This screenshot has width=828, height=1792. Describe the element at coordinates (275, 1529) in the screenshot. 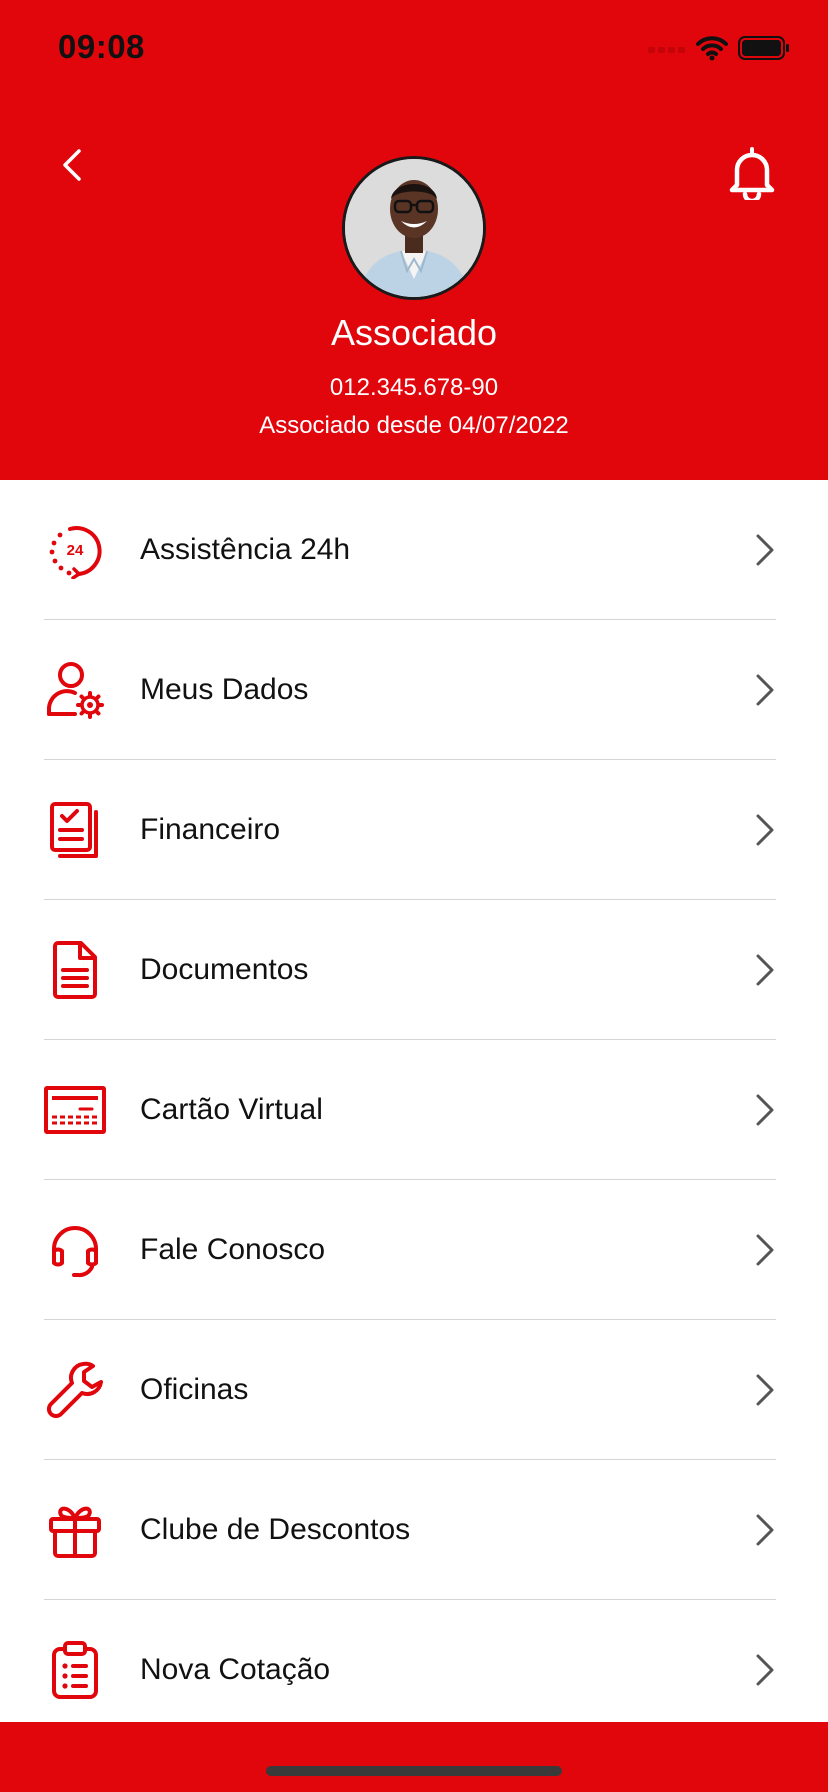

I see `menu-item-label: Clube de Descontos` at that location.